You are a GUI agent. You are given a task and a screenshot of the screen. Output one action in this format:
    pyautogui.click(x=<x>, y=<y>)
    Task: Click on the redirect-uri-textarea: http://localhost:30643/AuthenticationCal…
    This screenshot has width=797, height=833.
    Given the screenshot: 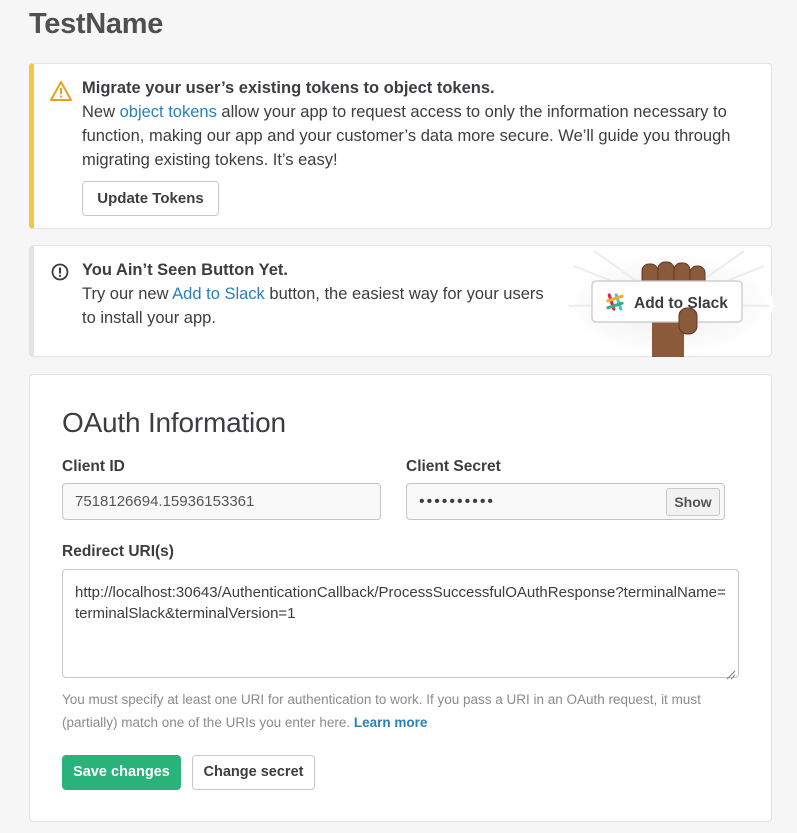 What is the action you would take?
    pyautogui.click(x=400, y=624)
    